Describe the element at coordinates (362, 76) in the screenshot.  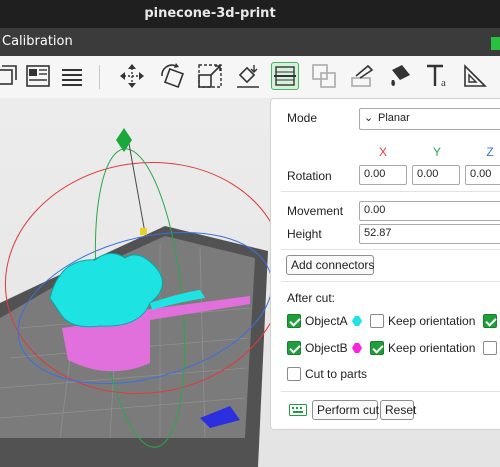
I see `support-paint-icon` at that location.